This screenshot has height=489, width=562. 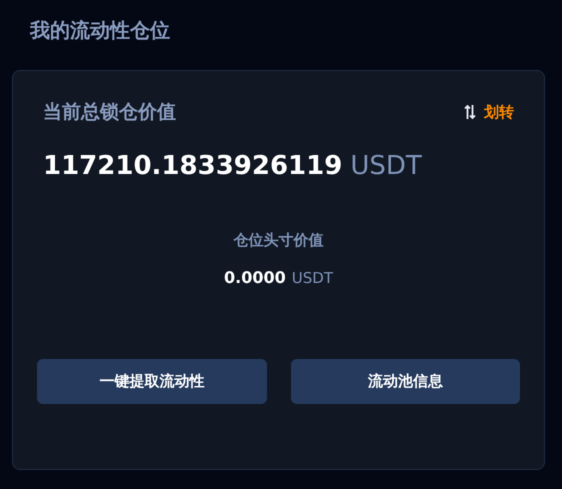 I want to click on position-value: 0.0000, so click(x=255, y=277).